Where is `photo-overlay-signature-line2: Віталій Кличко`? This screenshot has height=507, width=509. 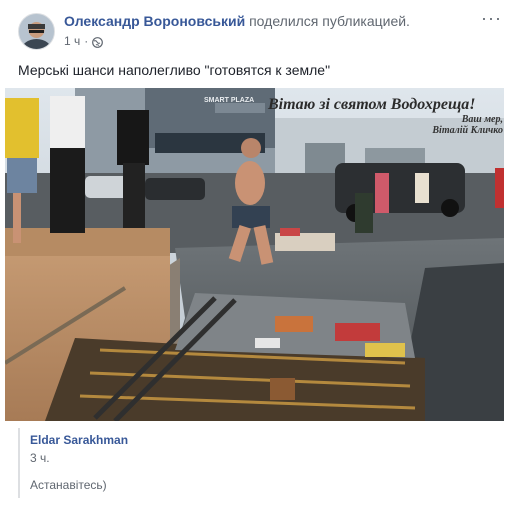 photo-overlay-signature-line2: Віталій Кличко is located at coordinates (467, 130).